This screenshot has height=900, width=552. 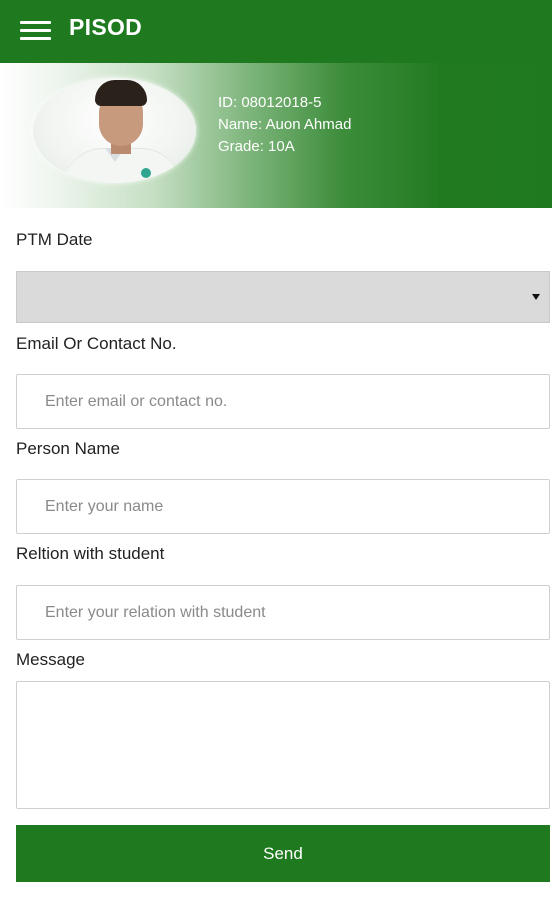 What do you see at coordinates (50, 659) in the screenshot?
I see `message-label: Message` at bounding box center [50, 659].